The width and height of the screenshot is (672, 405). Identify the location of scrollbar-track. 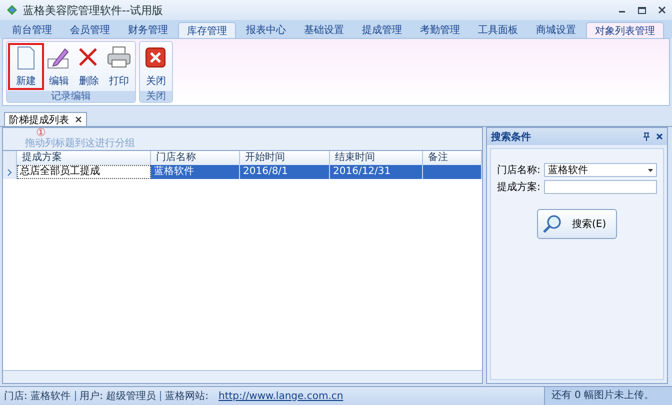
(242, 376).